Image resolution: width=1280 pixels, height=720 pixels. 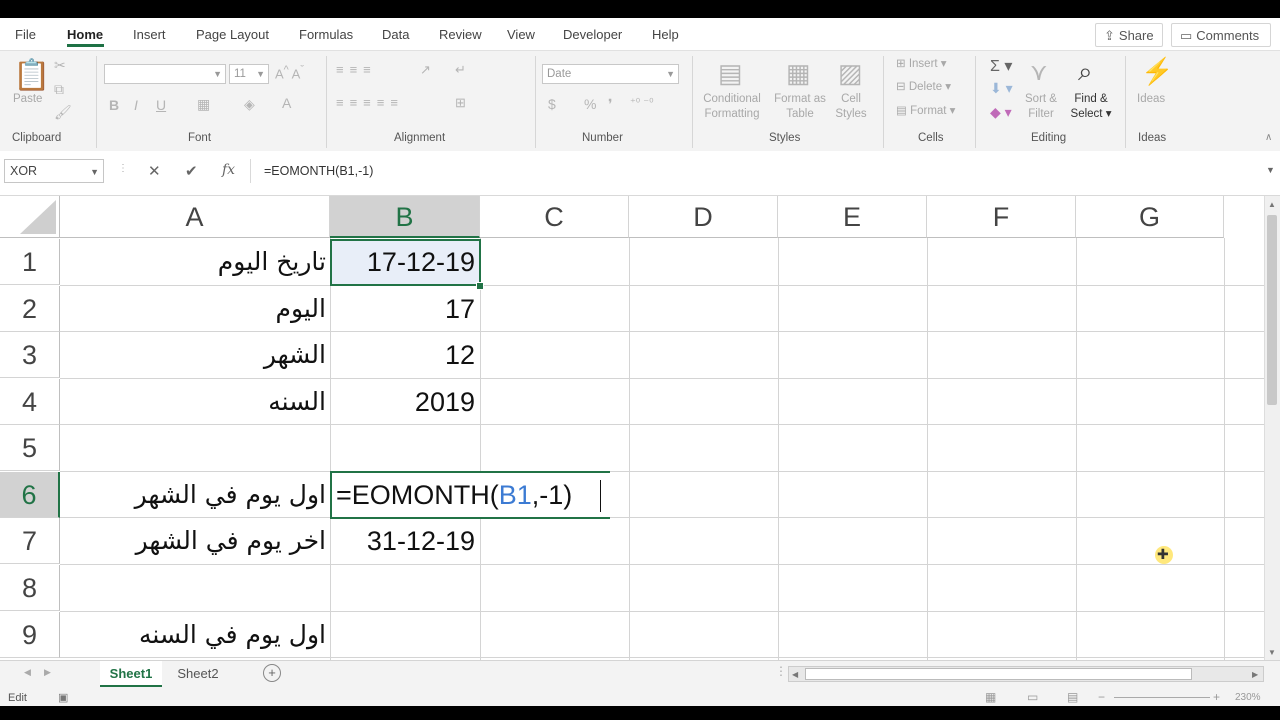 What do you see at coordinates (405, 402) in the screenshot?
I see `cell-b4: 2019` at bounding box center [405, 402].